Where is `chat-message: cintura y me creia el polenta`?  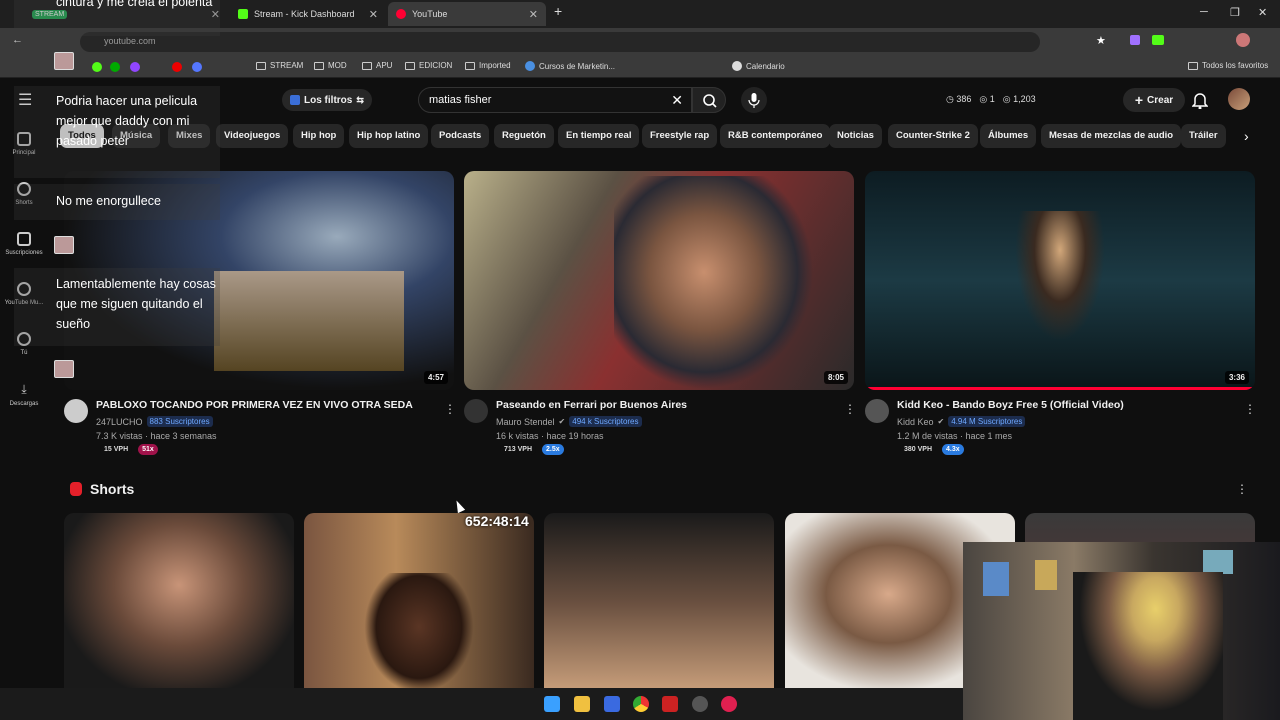 chat-message: cintura y me creia el polenta is located at coordinates (117, 18).